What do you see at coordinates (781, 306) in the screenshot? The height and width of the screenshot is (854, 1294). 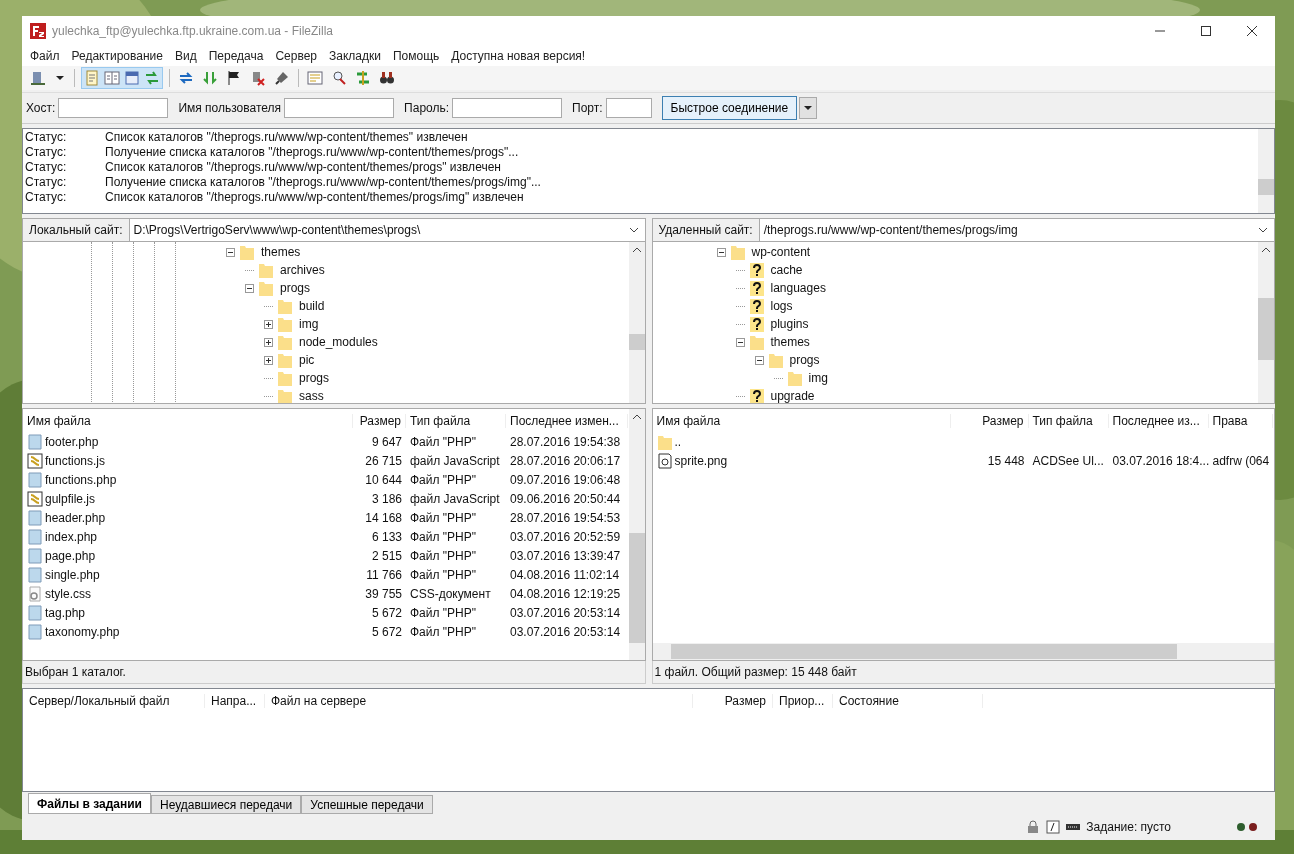 I see `tree-item: logs` at bounding box center [781, 306].